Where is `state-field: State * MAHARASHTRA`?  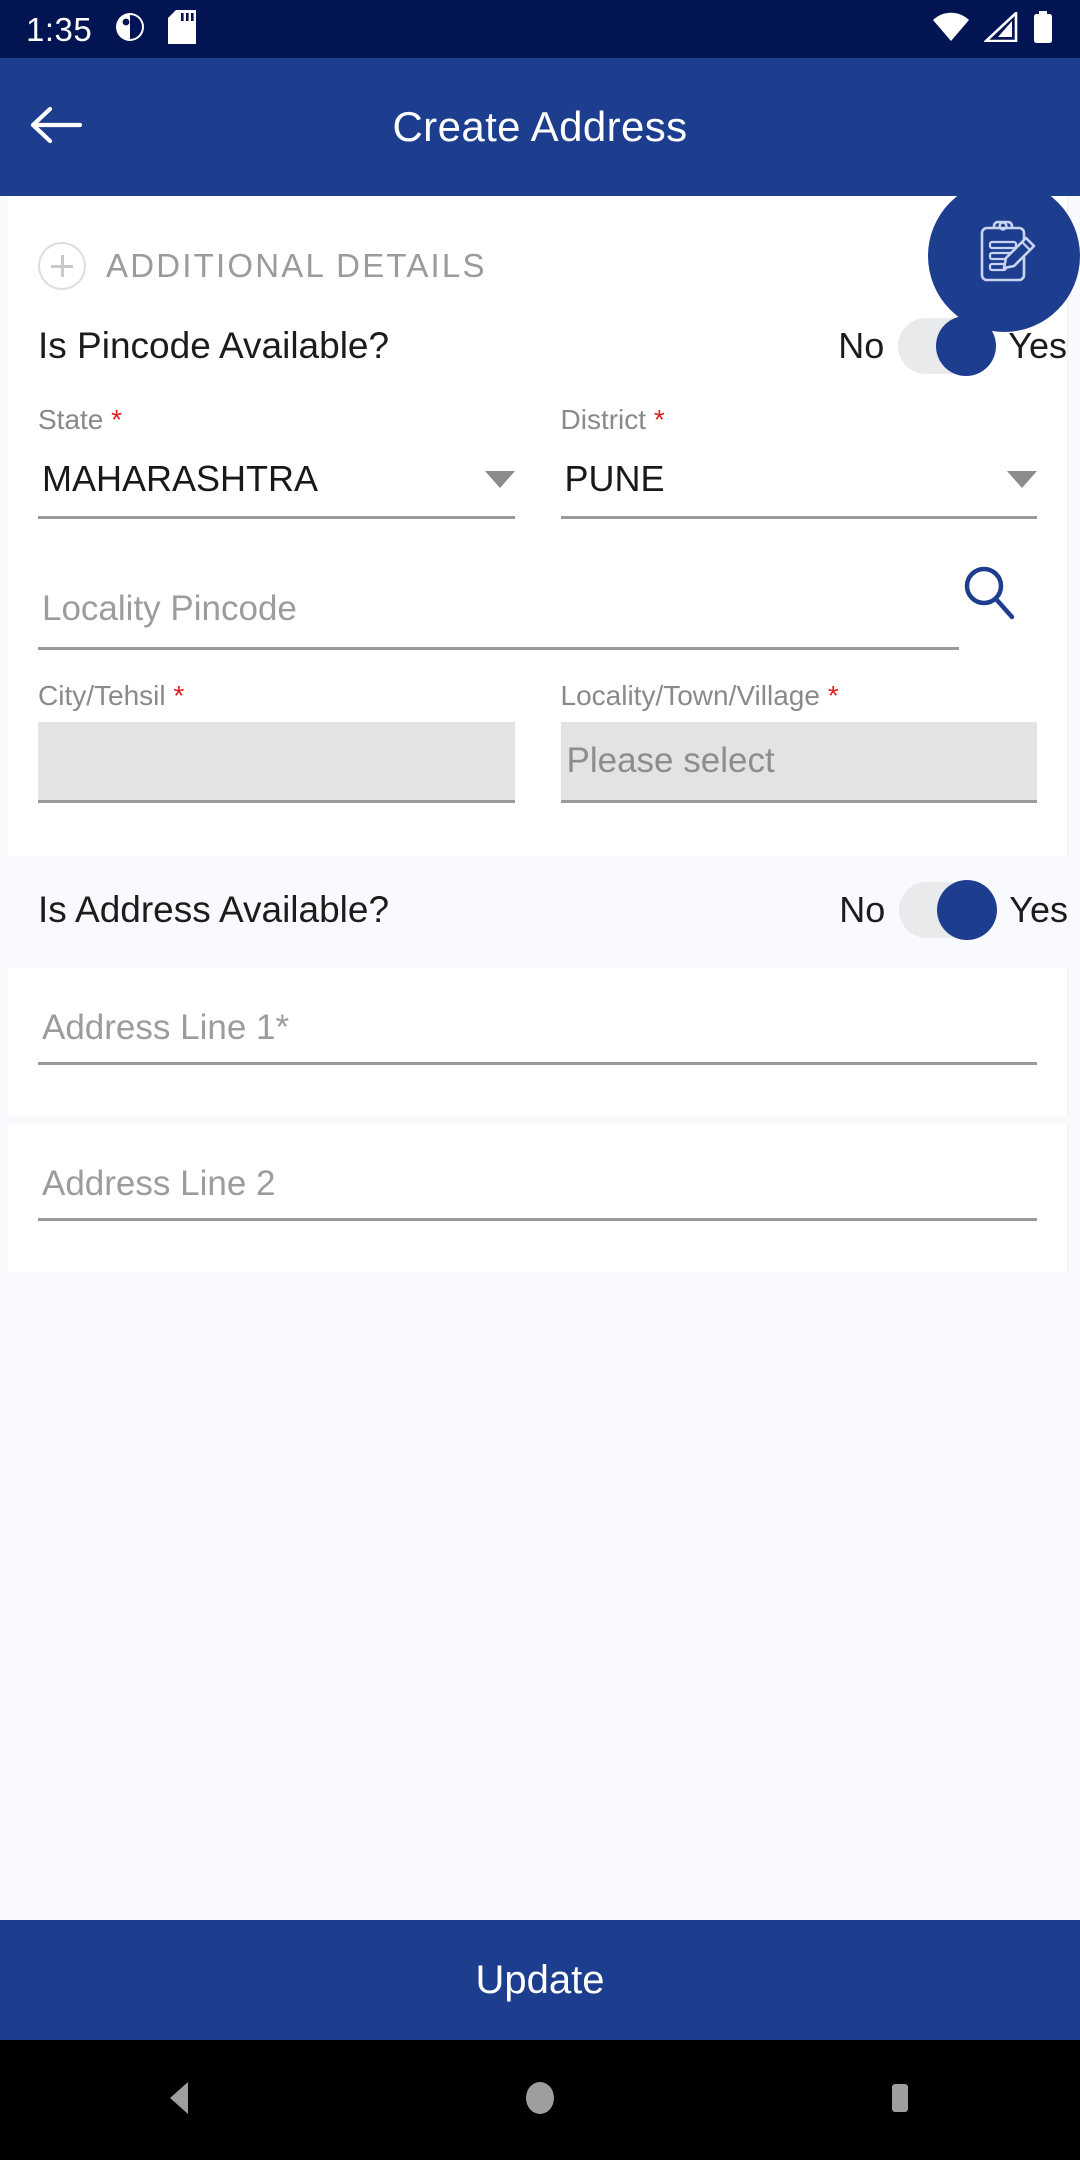
state-field: State * MAHARASHTRA is located at coordinates (276, 461).